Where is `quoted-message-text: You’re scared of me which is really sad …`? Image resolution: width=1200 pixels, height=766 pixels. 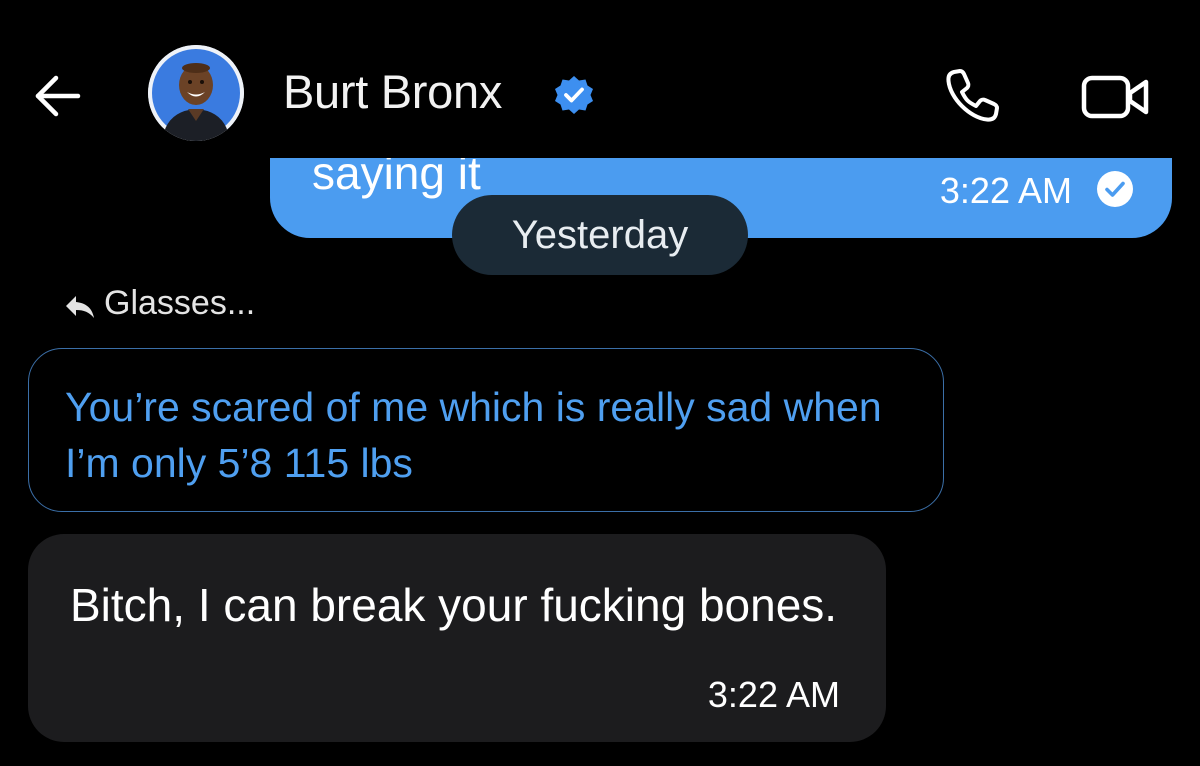 quoted-message-text: You’re scared of me which is really sad … is located at coordinates (473, 435).